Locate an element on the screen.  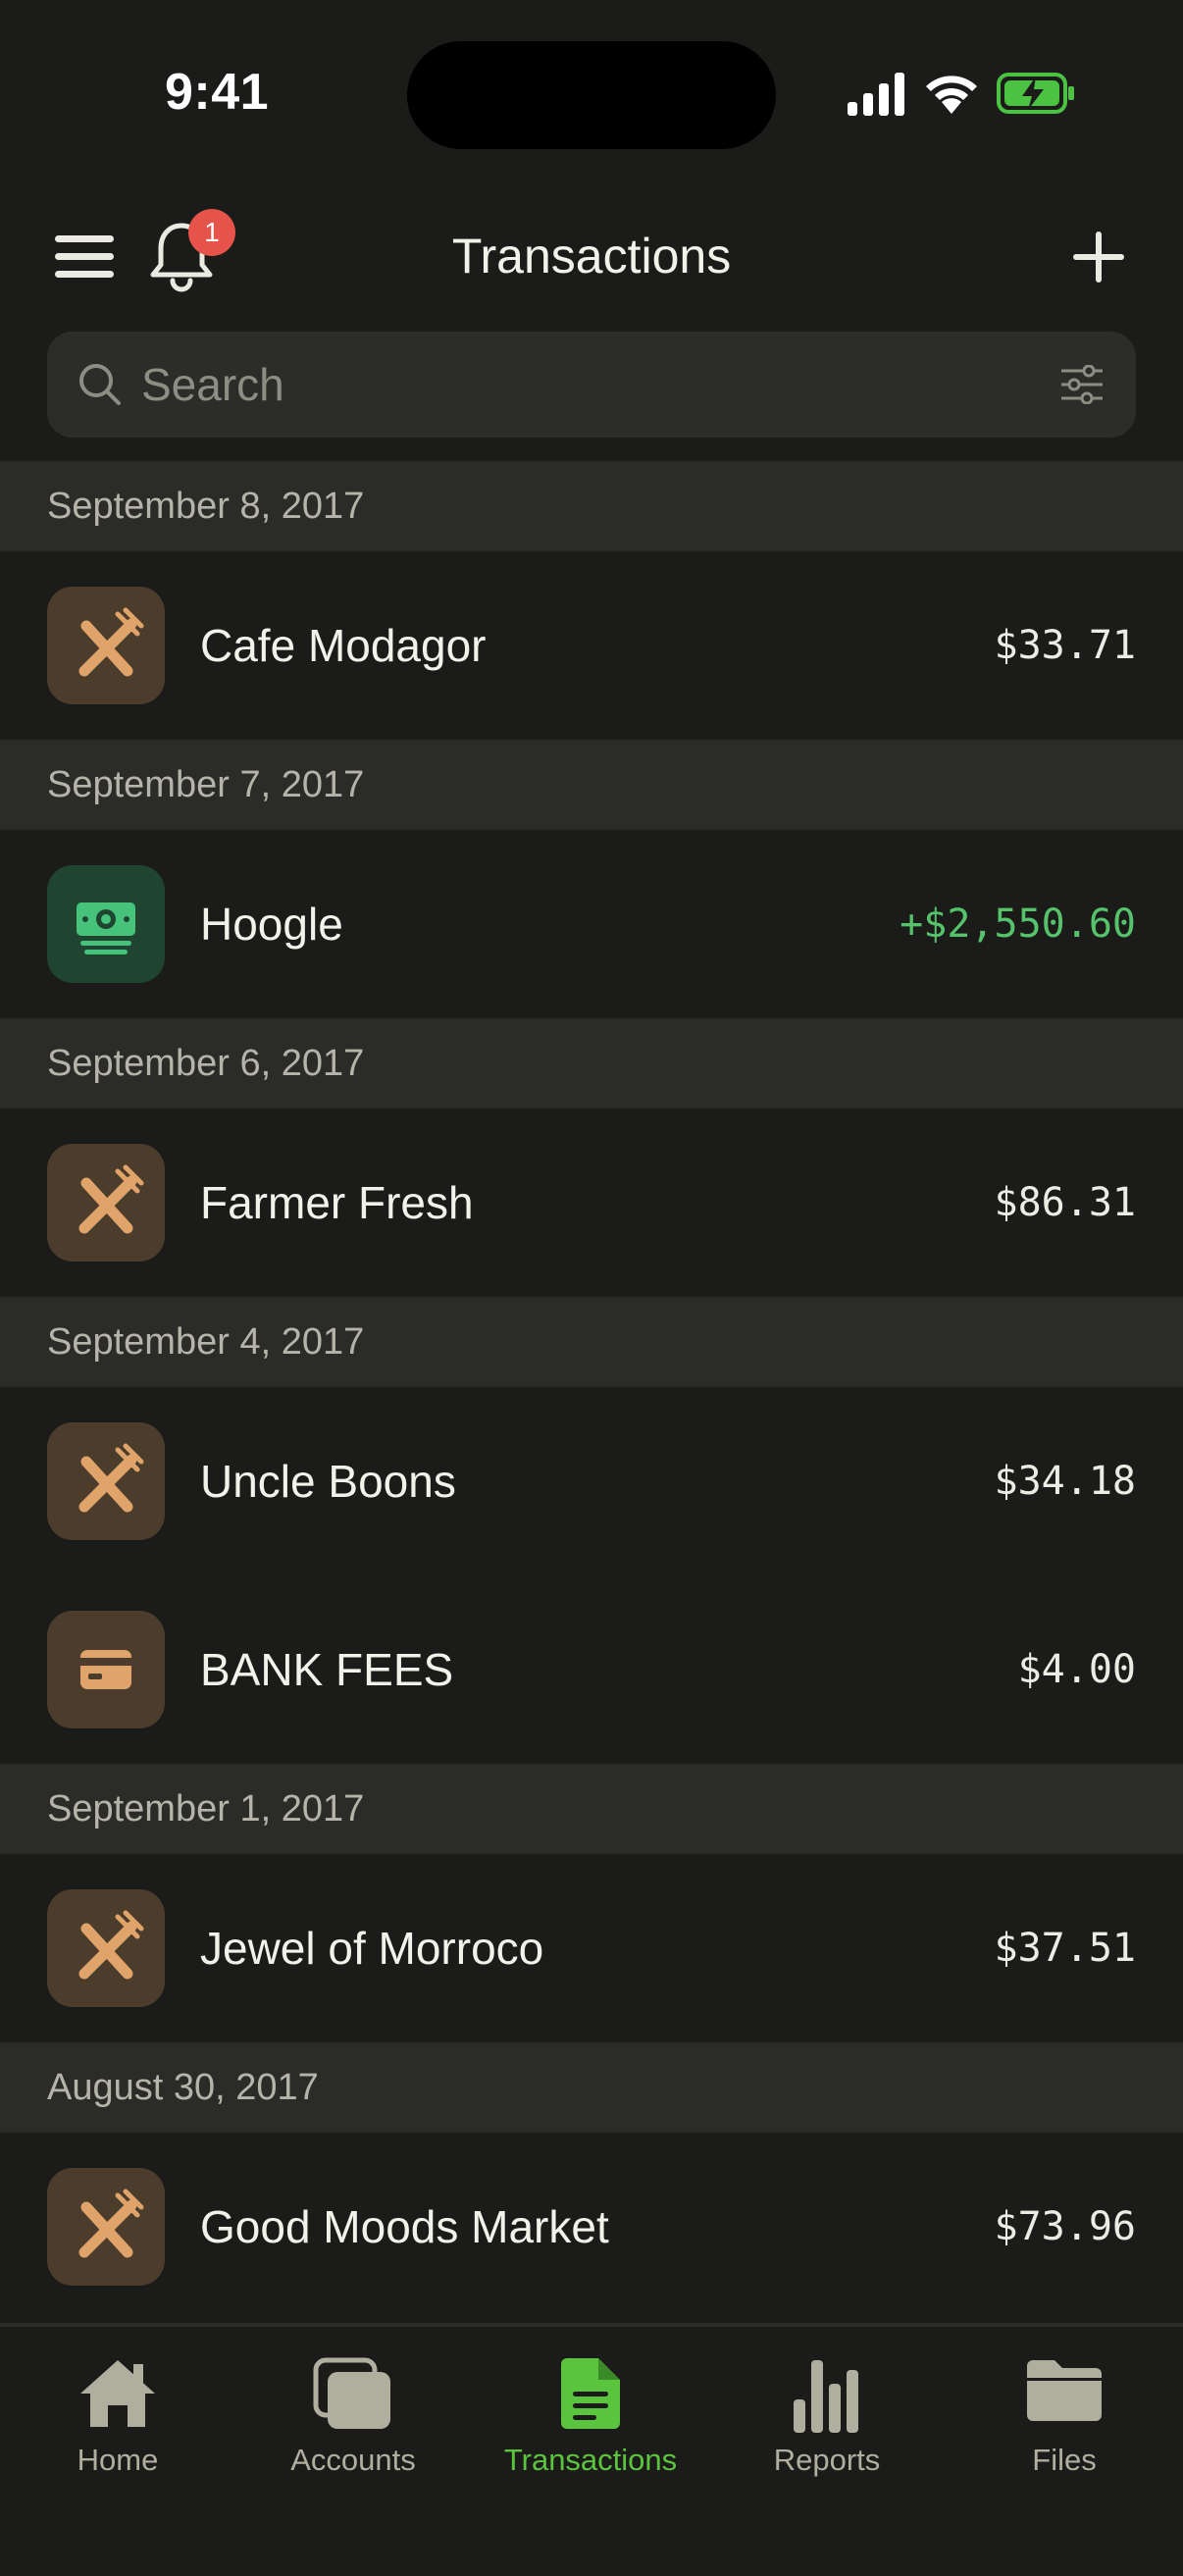
transaction-row: Cafe Modagor $33.71 is located at coordinates (591, 645).